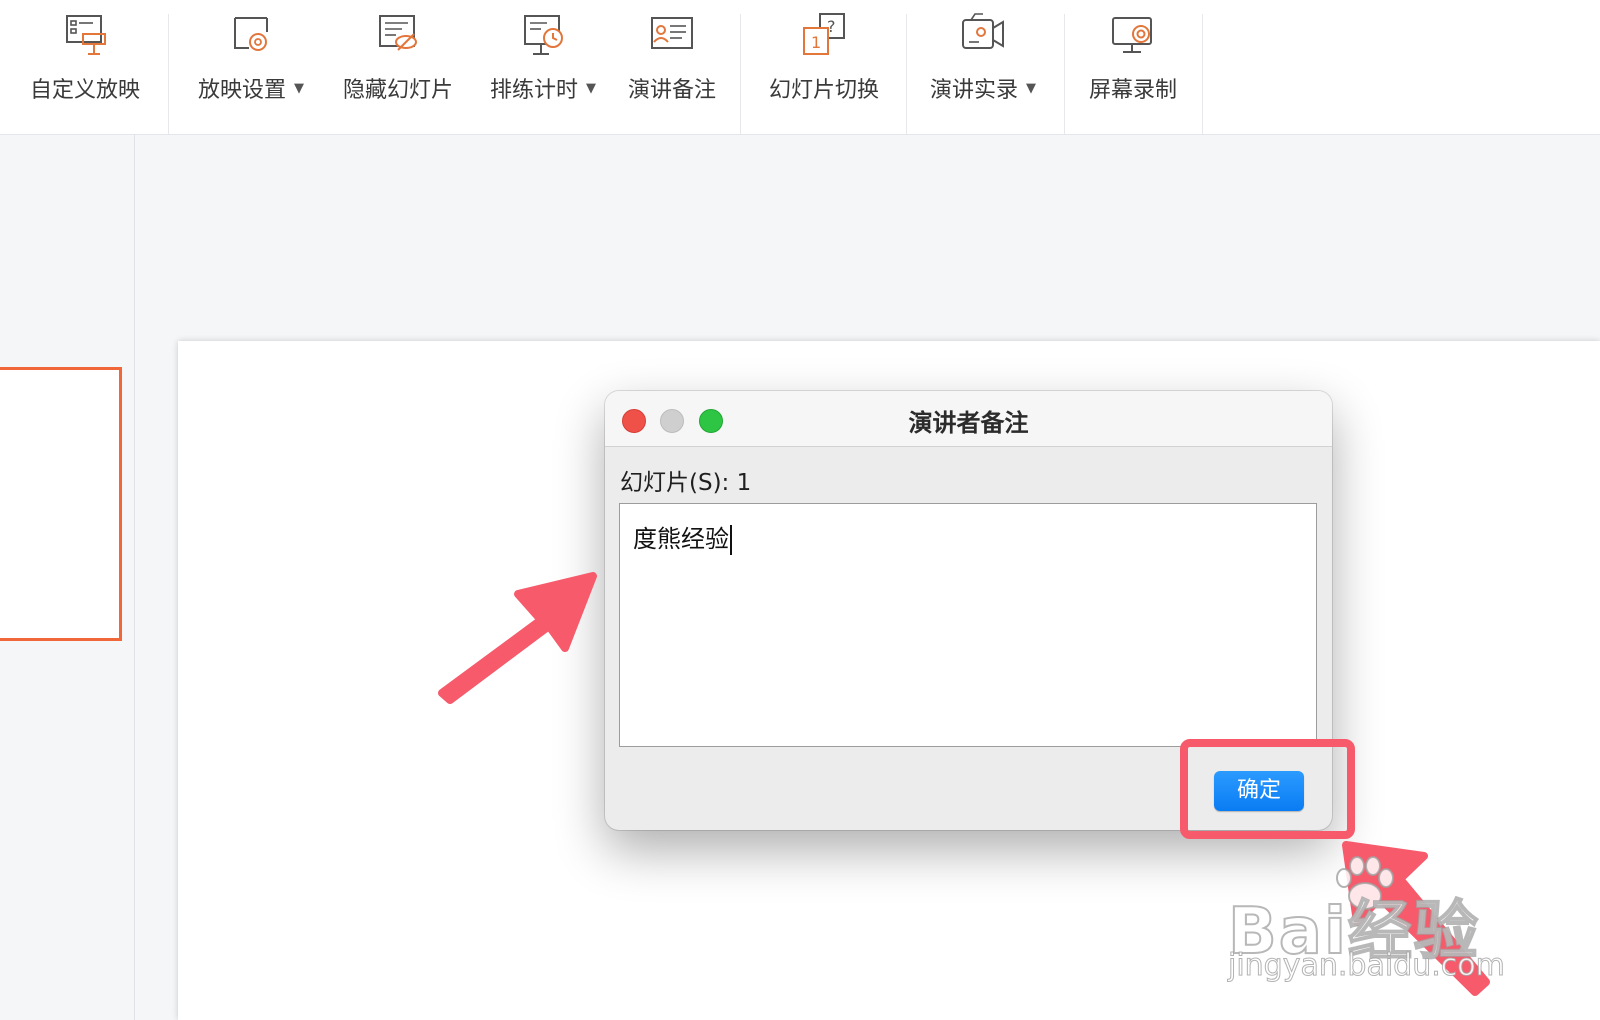  I want to click on speaker-notes-label: 演讲备注, so click(671, 90).